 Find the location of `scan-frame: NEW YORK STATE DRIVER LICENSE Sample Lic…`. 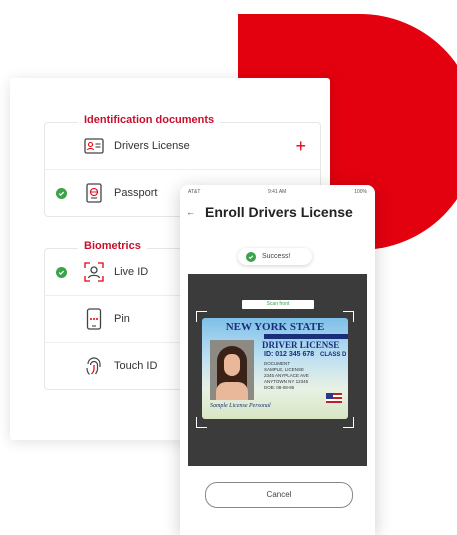

scan-frame: NEW YORK STATE DRIVER LICENSE Sample Lic… is located at coordinates (275, 369).